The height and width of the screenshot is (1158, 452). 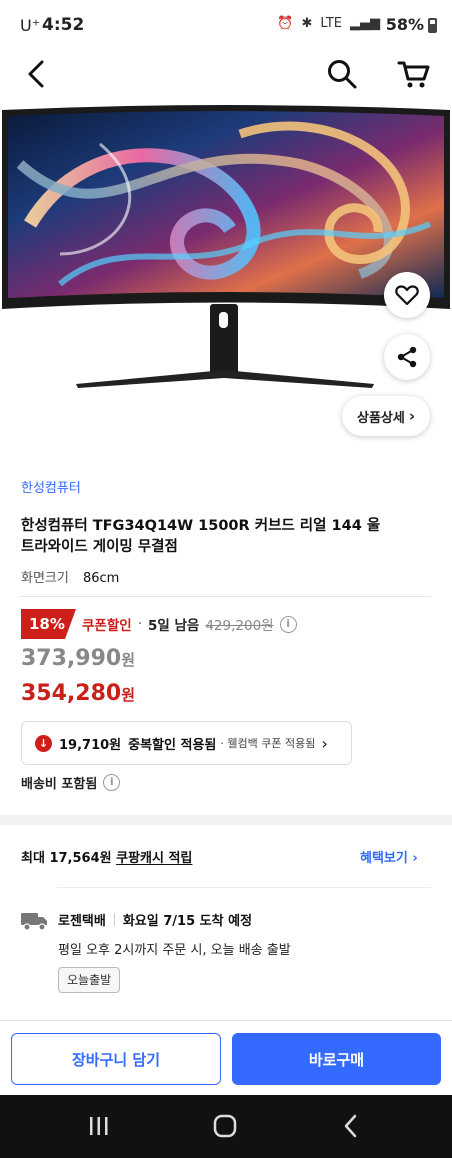 I want to click on option-row: 화면크기 86cm, so click(x=70, y=576).